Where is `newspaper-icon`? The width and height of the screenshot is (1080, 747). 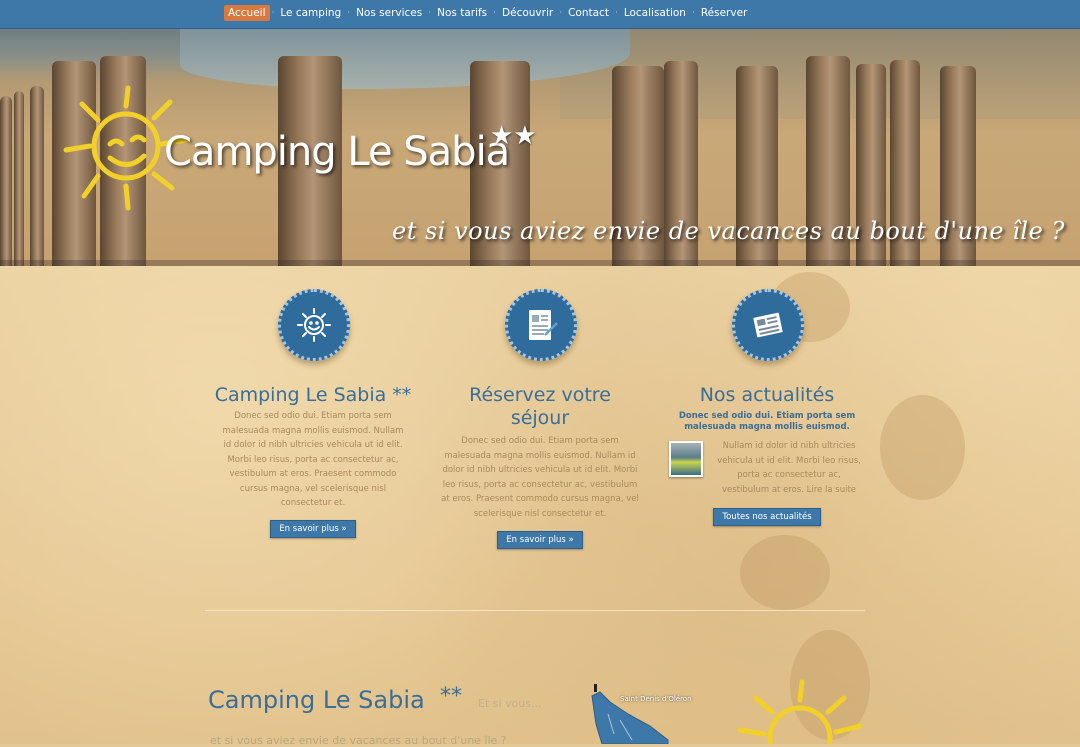 newspaper-icon is located at coordinates (768, 325).